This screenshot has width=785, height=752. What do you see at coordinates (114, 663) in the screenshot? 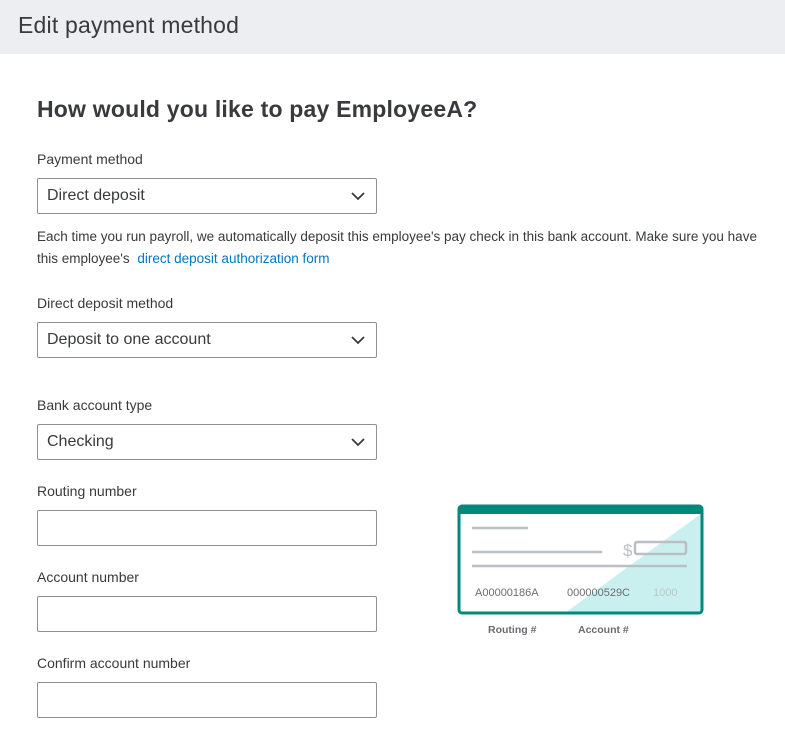
I see `confirm-account-label: Confirm account number` at bounding box center [114, 663].